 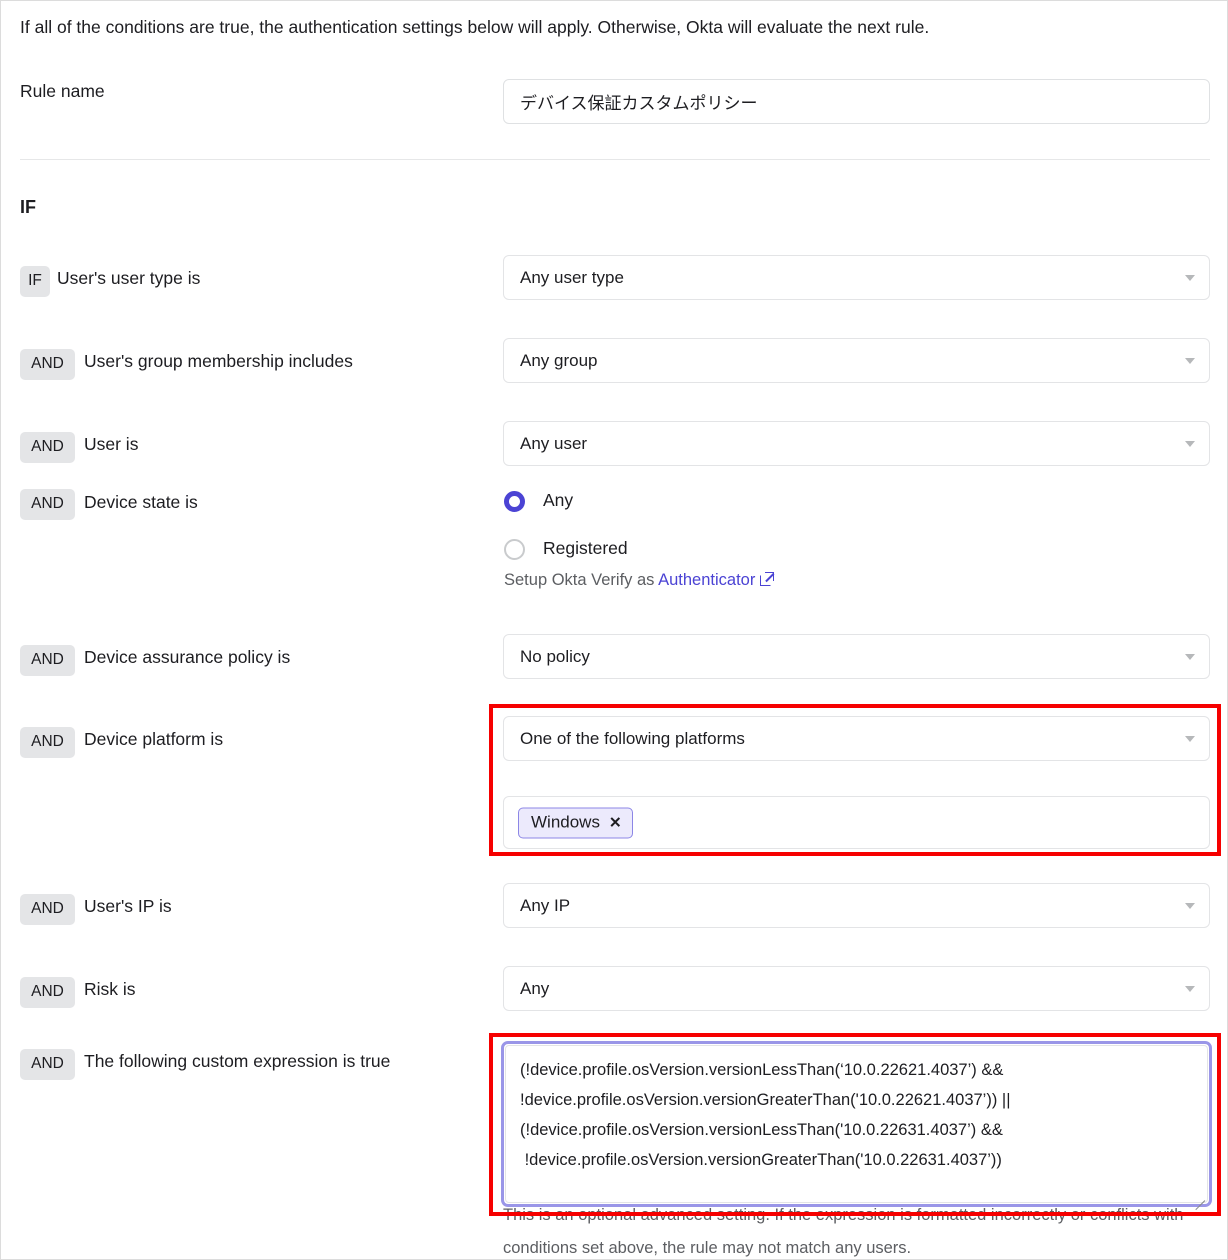 What do you see at coordinates (767, 579) in the screenshot?
I see `external-link-icon` at bounding box center [767, 579].